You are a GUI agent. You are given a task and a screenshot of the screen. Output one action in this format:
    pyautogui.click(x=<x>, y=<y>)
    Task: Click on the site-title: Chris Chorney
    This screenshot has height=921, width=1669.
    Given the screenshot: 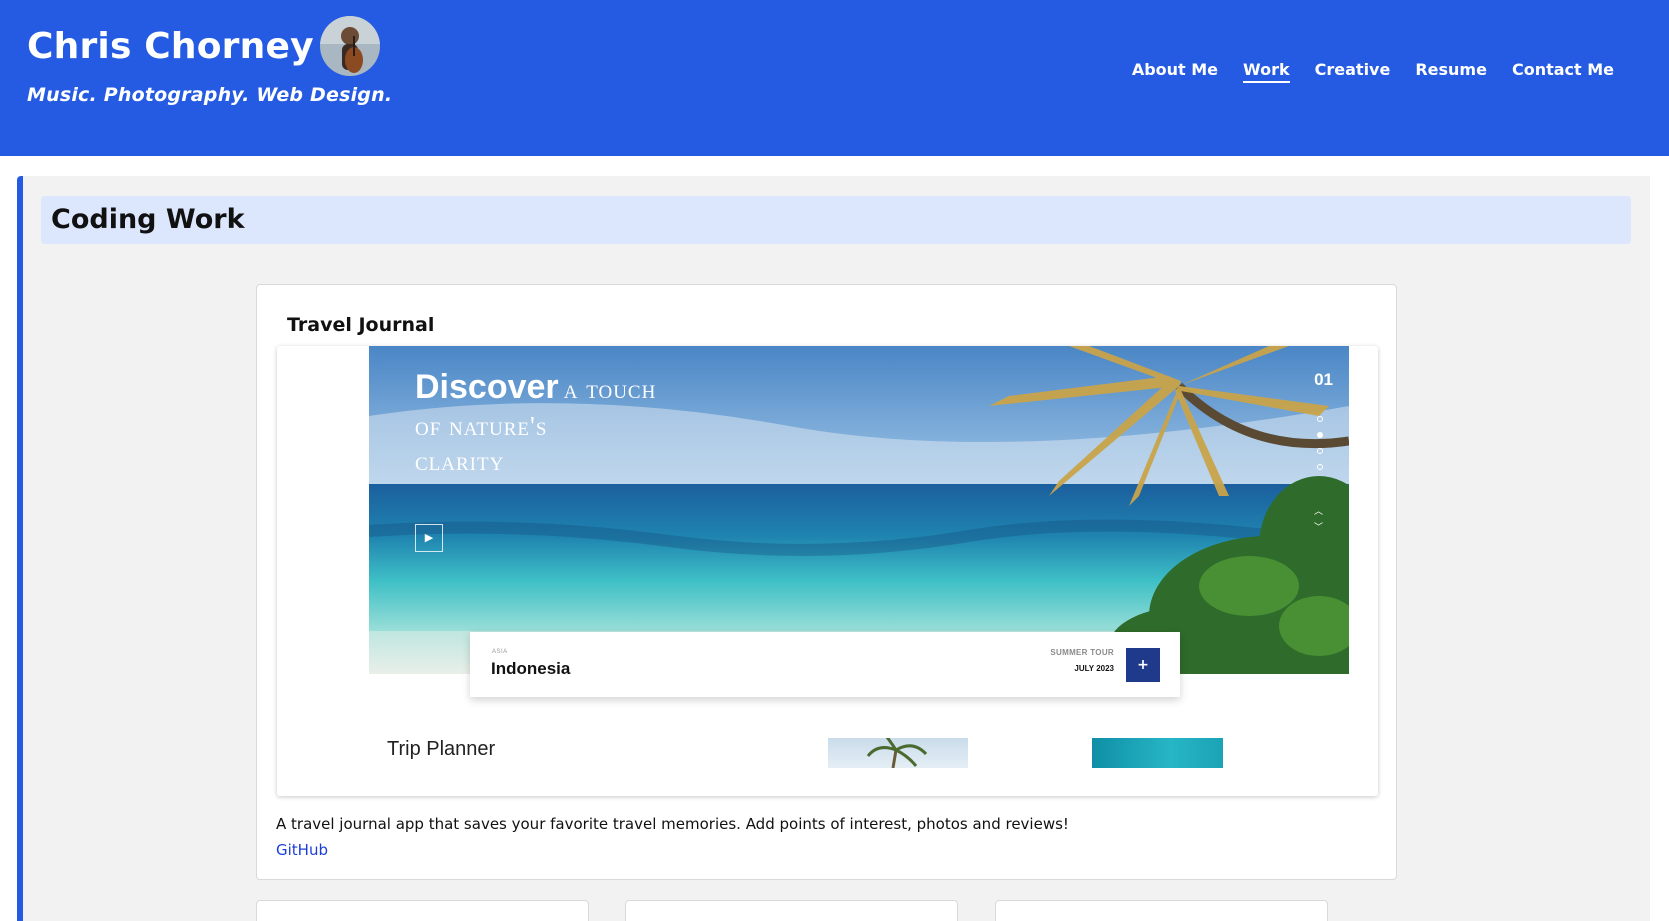 What is the action you would take?
    pyautogui.click(x=170, y=46)
    